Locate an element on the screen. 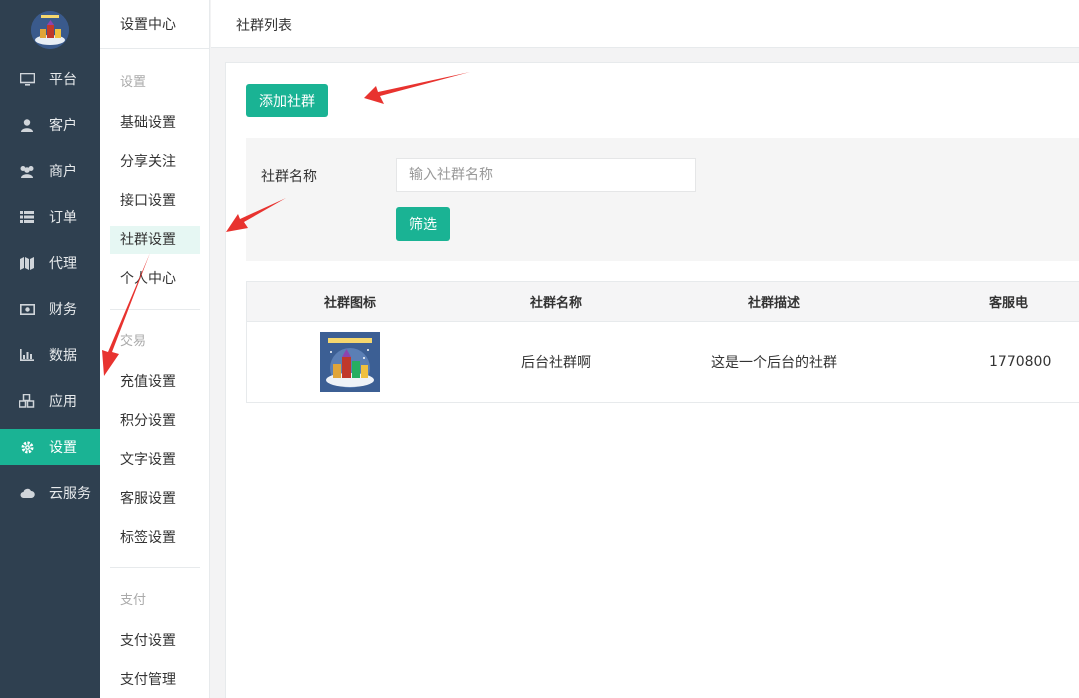  table-row: 后台社群啊 这是一个后台的社群 1770800 is located at coordinates (663, 362).